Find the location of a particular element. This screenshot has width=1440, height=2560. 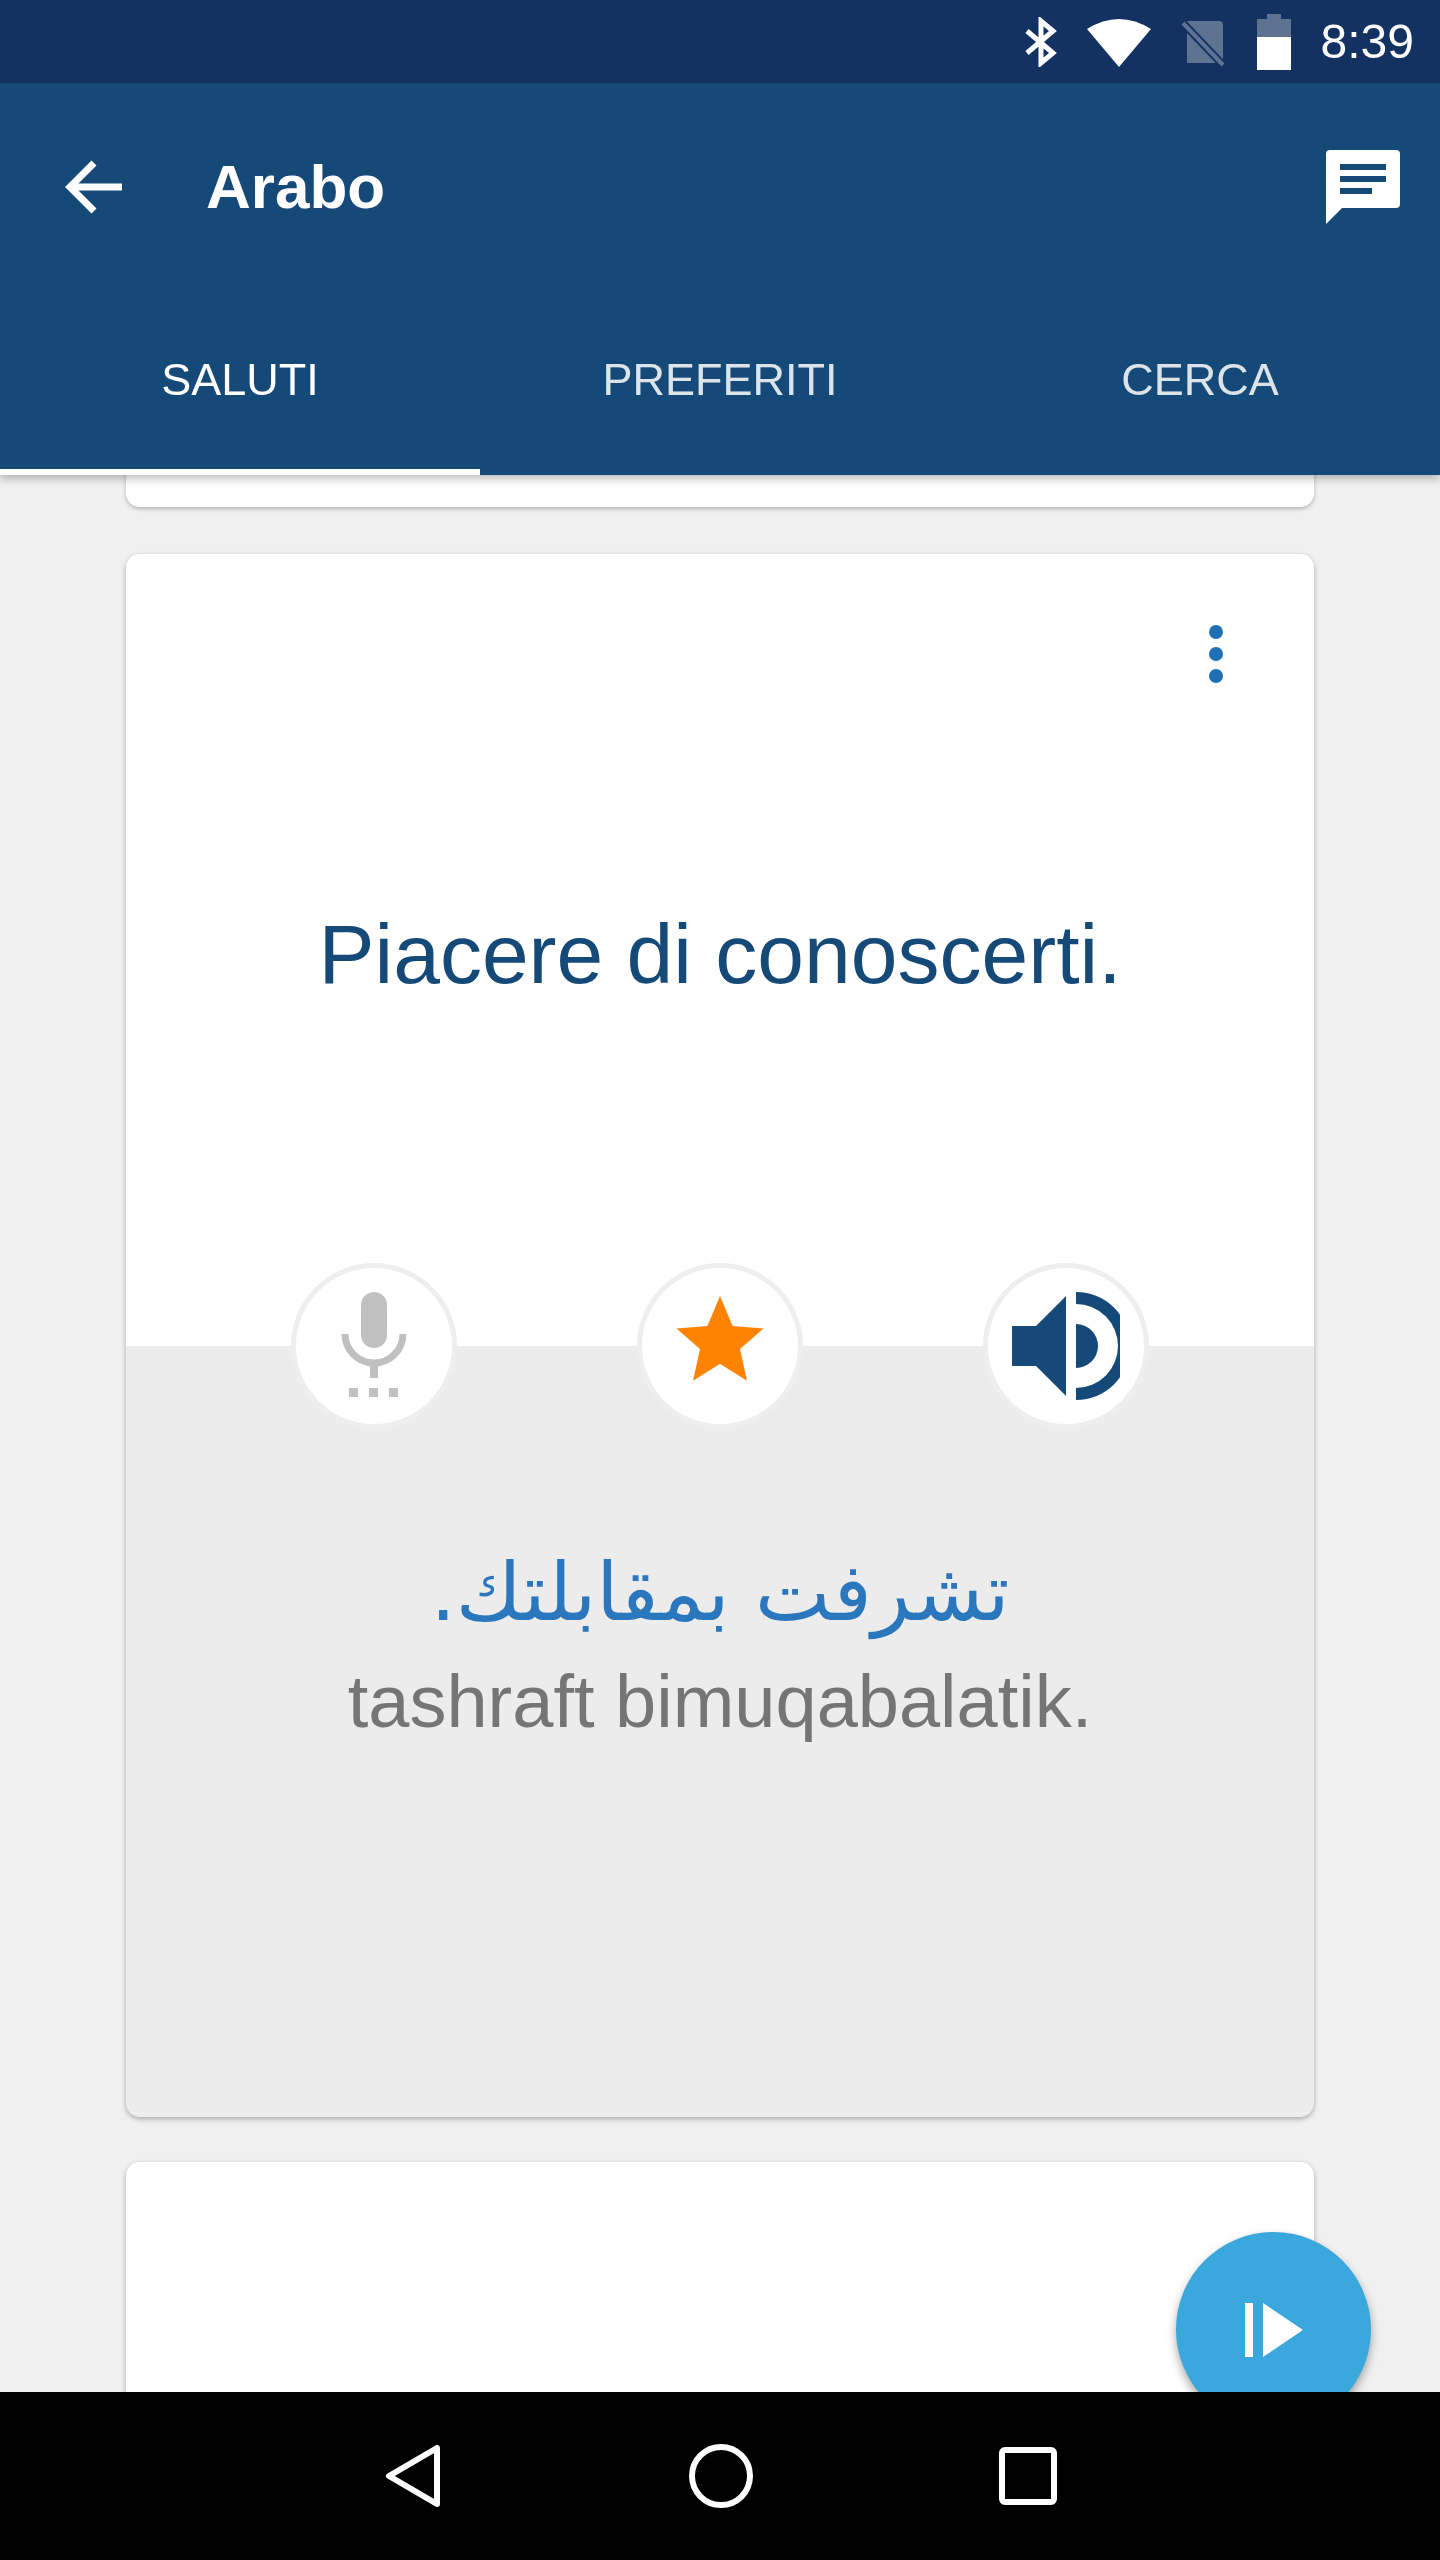

recents-nav-icon is located at coordinates (1028, 2476).